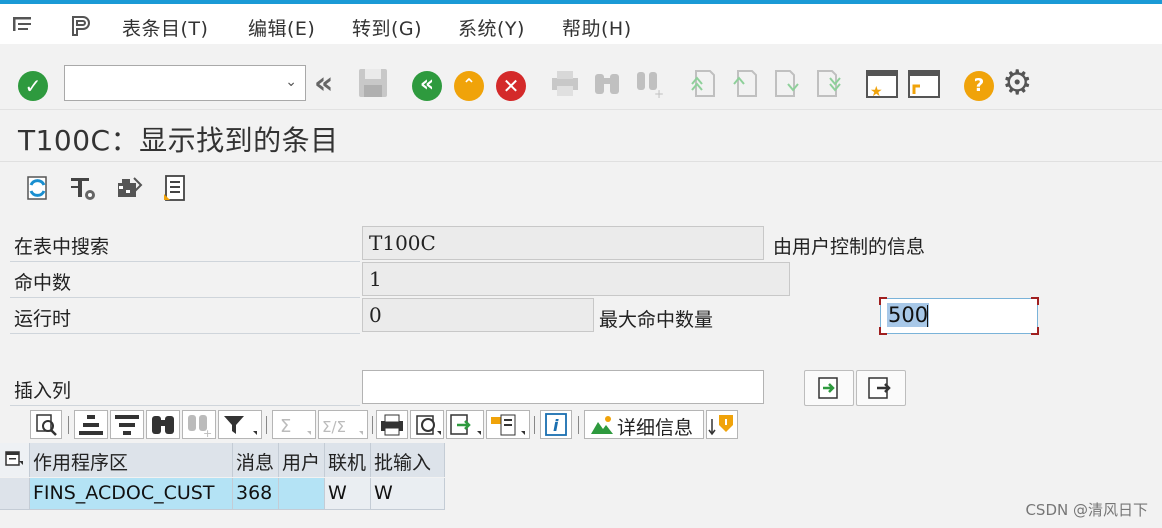 This screenshot has width=1162, height=528. Describe the element at coordinates (43, 283) in the screenshot. I see `hits-label: 命中数` at that location.